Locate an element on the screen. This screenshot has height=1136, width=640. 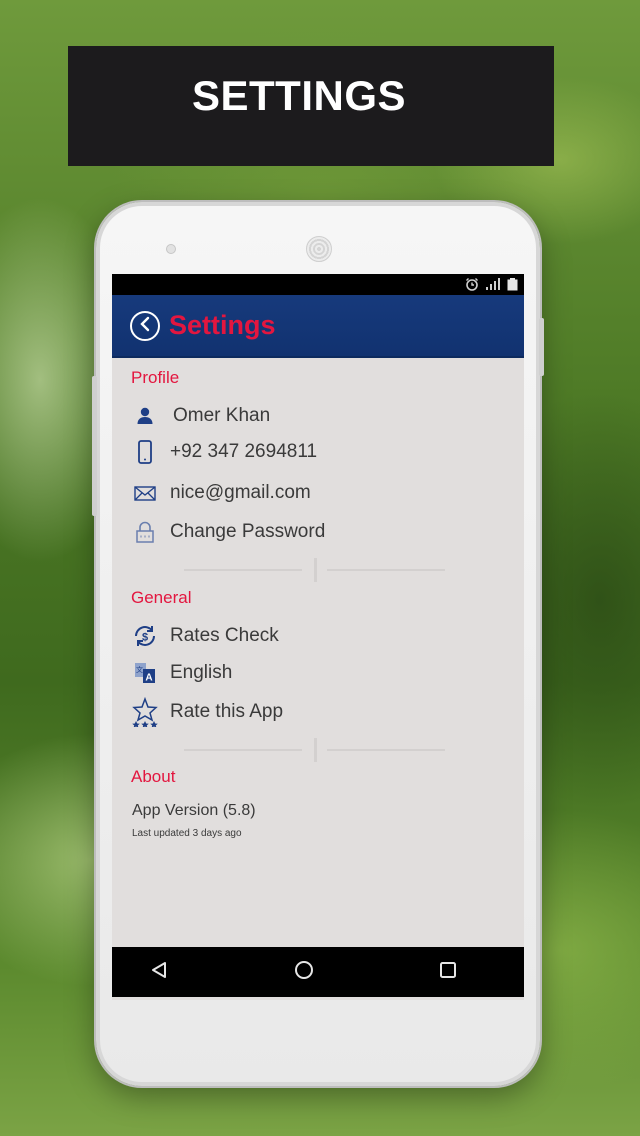
last-updated: Last updated 3 days ago is located at coordinates (187, 833).